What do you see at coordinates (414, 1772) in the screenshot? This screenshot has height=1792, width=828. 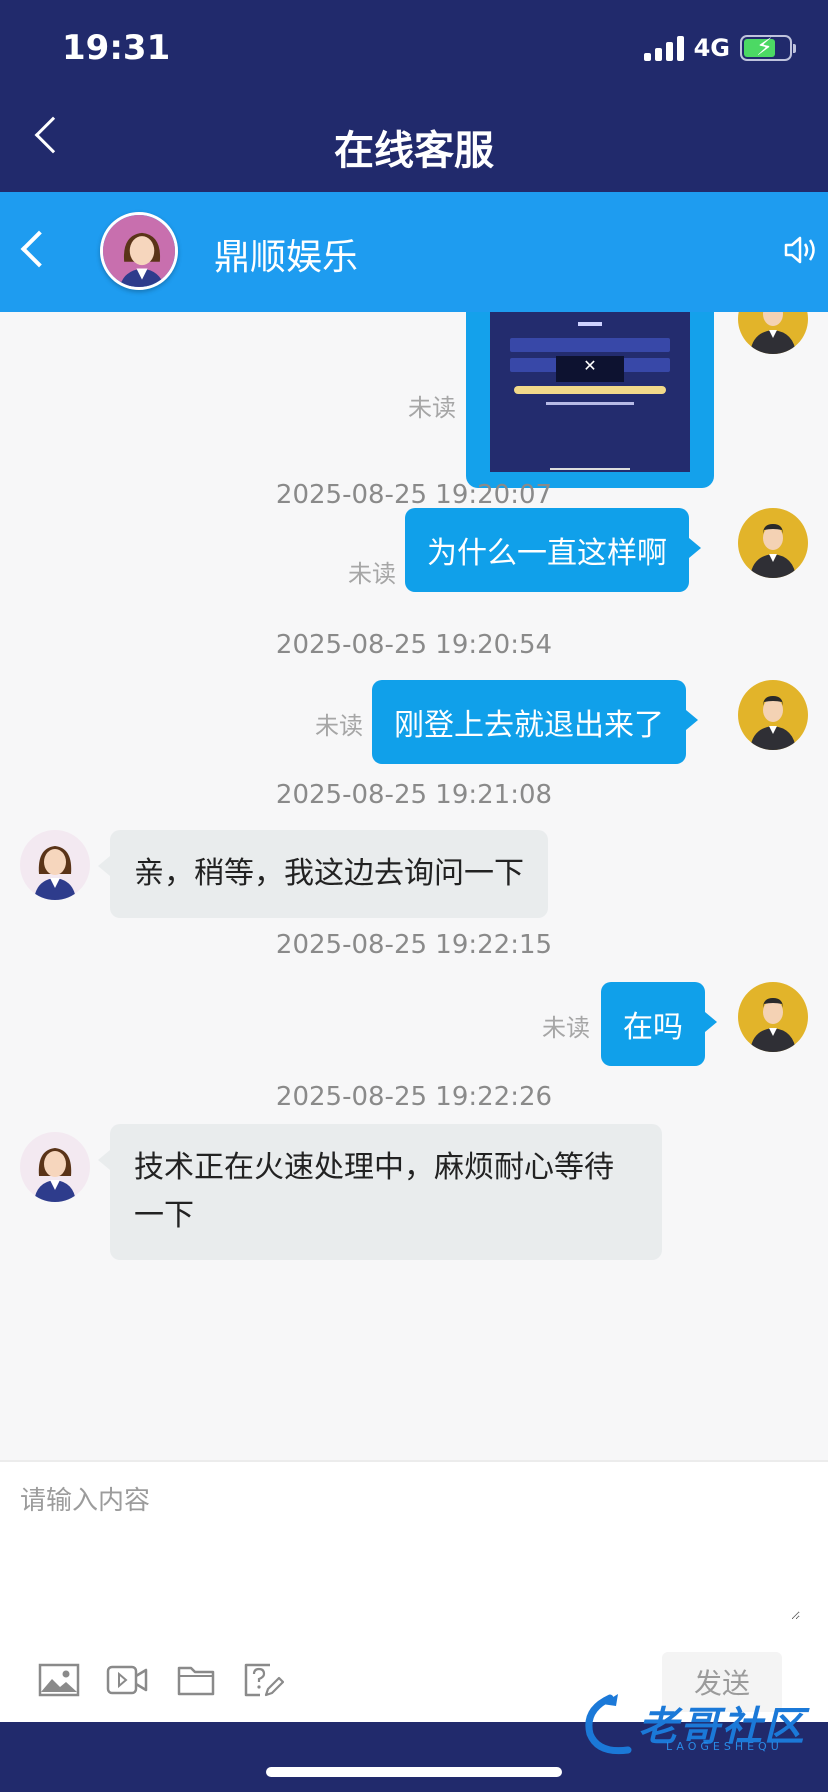 I see `home-indicator` at bounding box center [414, 1772].